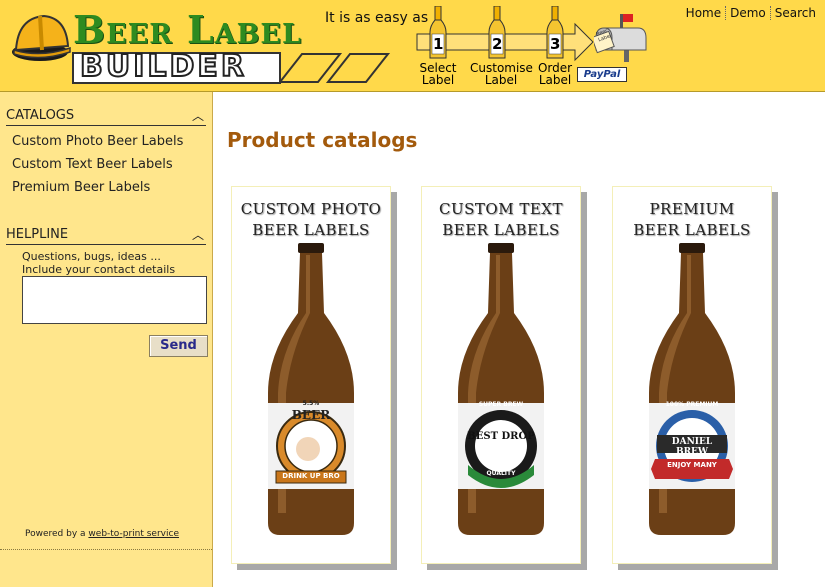 This screenshot has width=825, height=587. Describe the element at coordinates (692, 220) in the screenshot. I see `card-title: PREMIUM BEER LABELS` at that location.